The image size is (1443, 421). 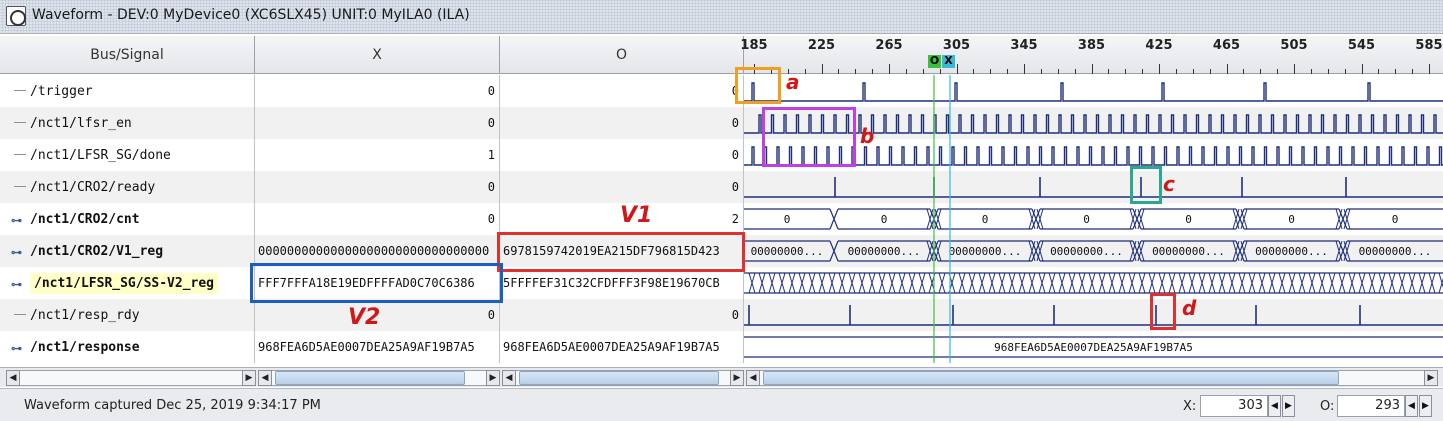 I want to click on o-cursor-increment-icon: ▶, so click(x=1425, y=406).